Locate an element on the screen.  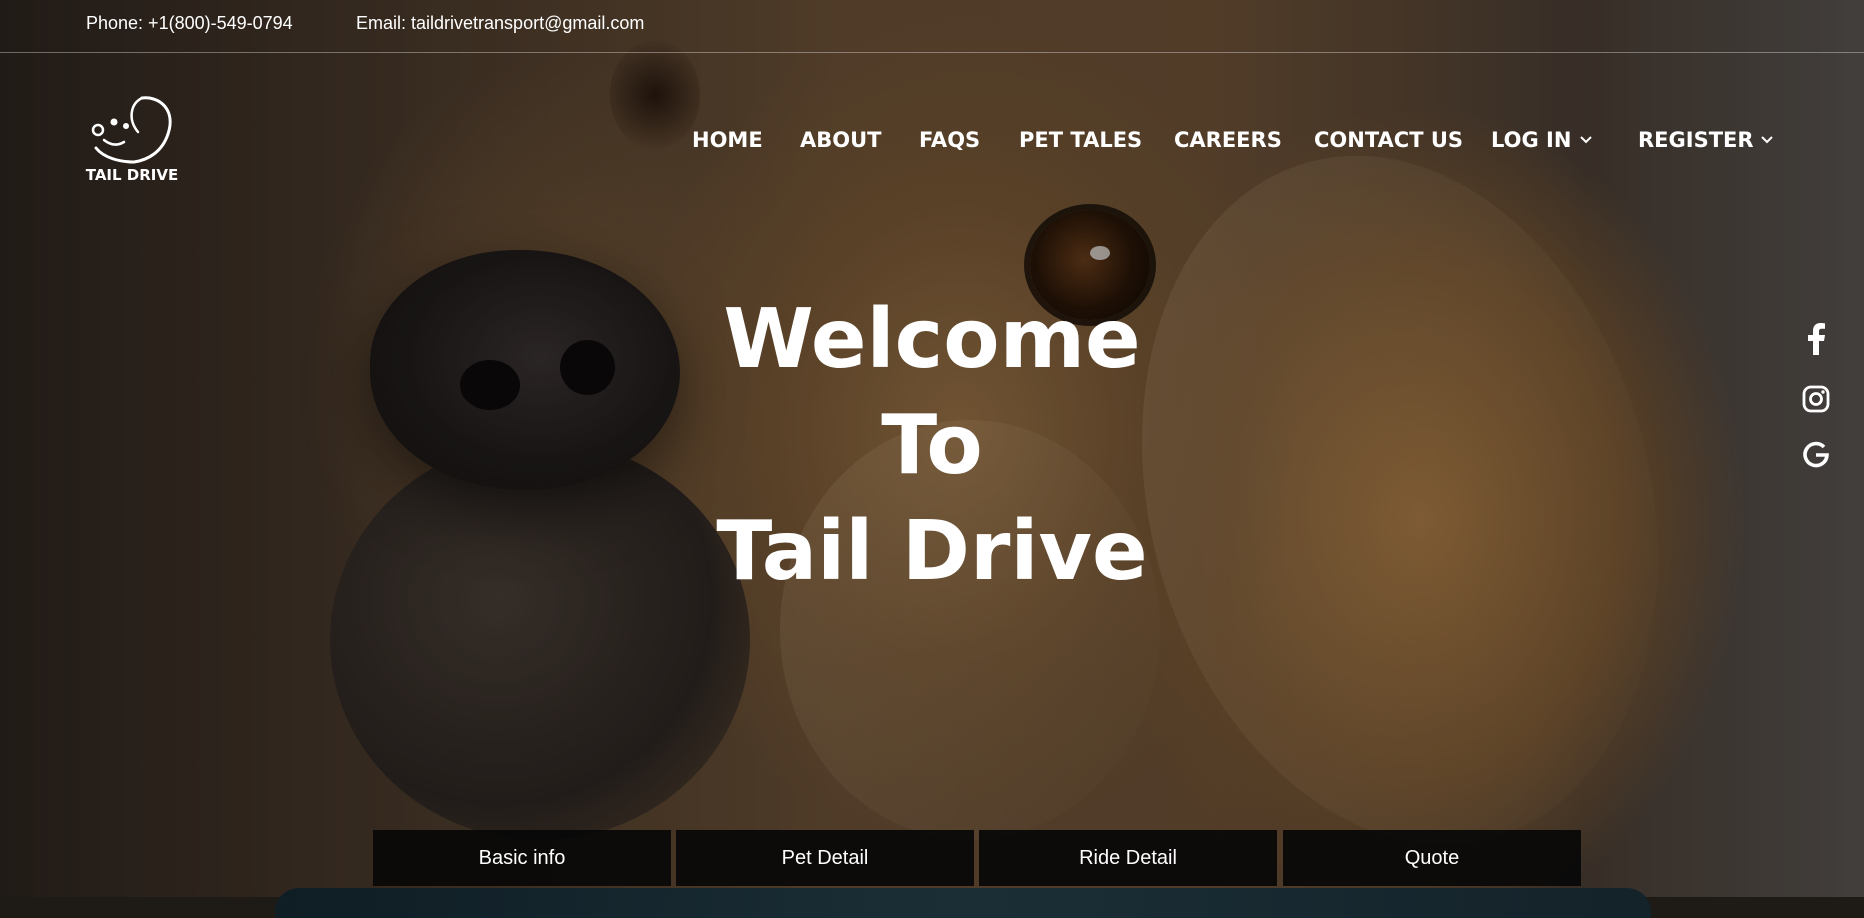
step-quote: Quote is located at coordinates (1432, 858).